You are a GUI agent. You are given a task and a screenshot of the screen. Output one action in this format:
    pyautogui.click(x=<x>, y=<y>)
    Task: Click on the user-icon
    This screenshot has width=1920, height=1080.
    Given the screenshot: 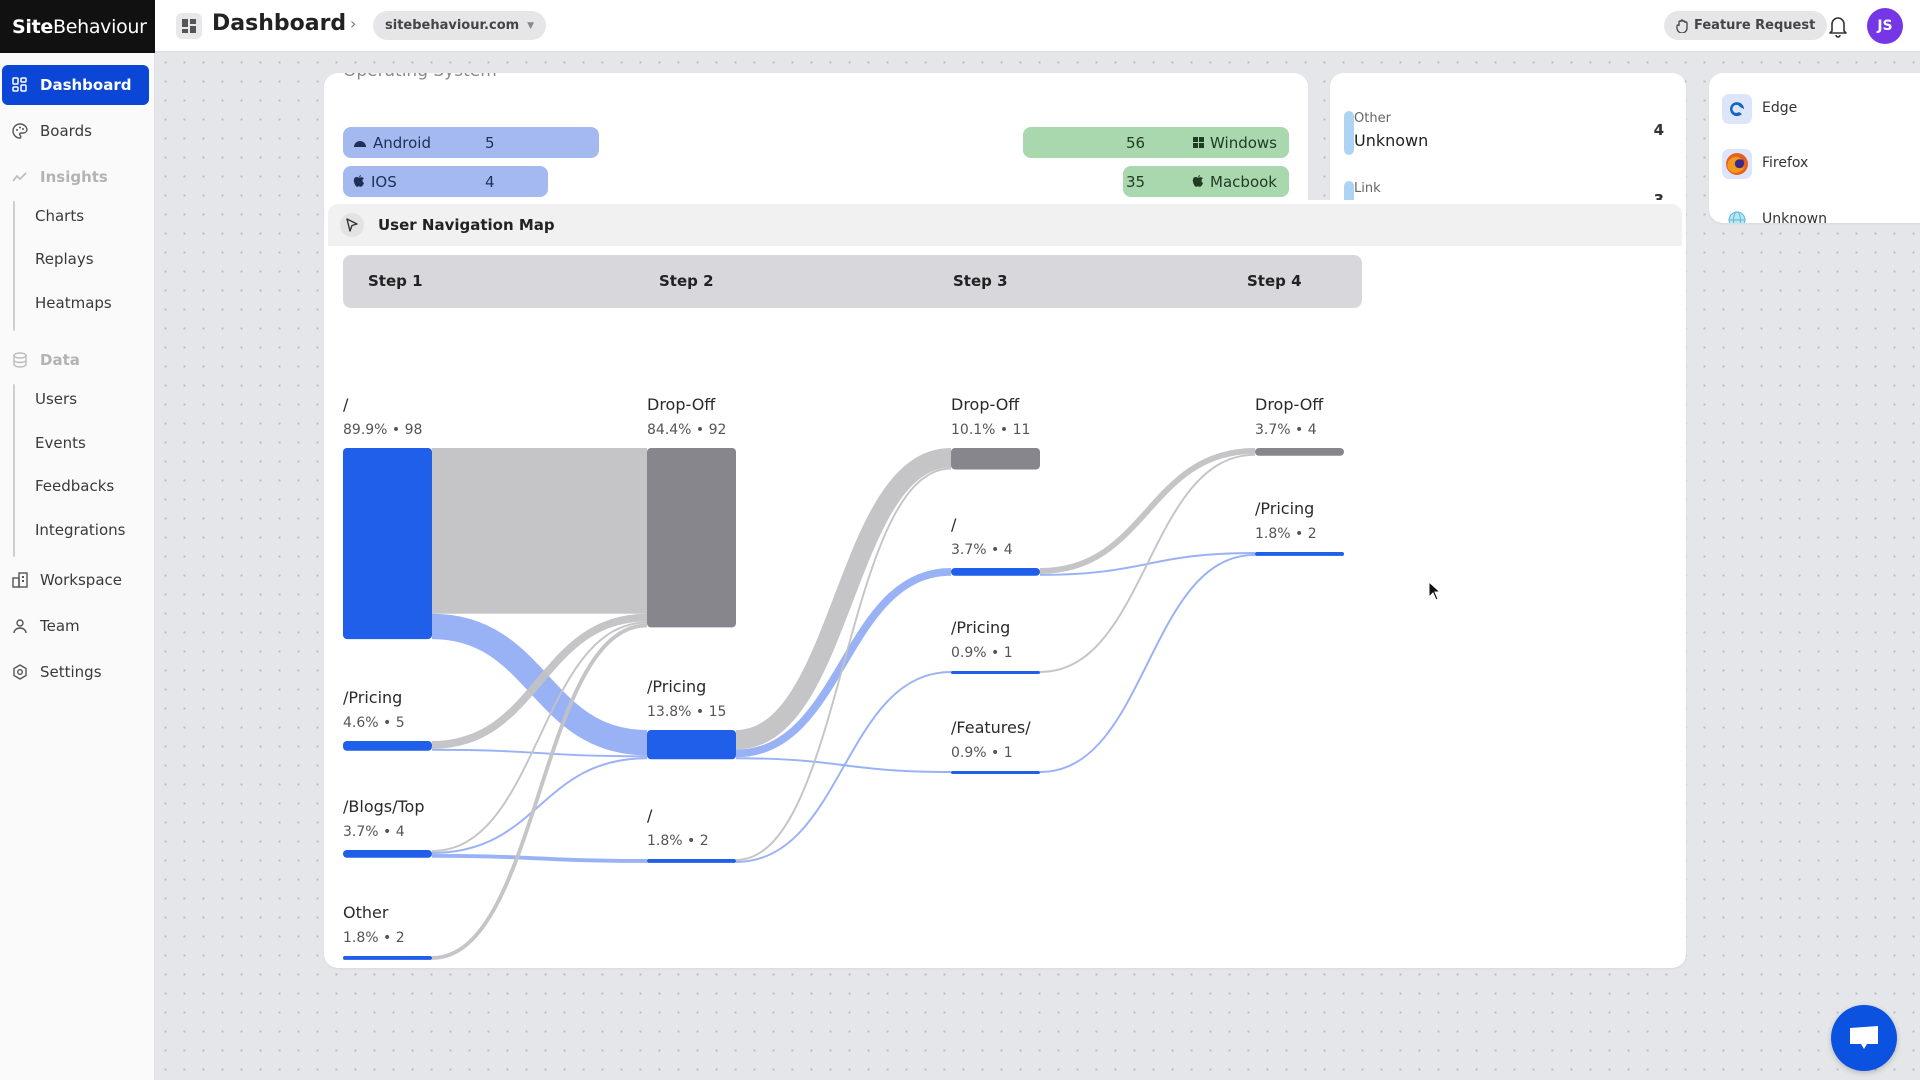 What is the action you would take?
    pyautogui.click(x=20, y=626)
    